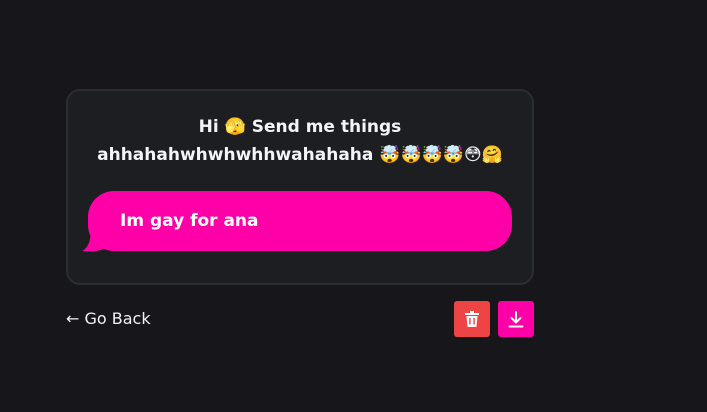 This screenshot has height=412, width=707. I want to click on message-text: Im gay for ana, so click(189, 221).